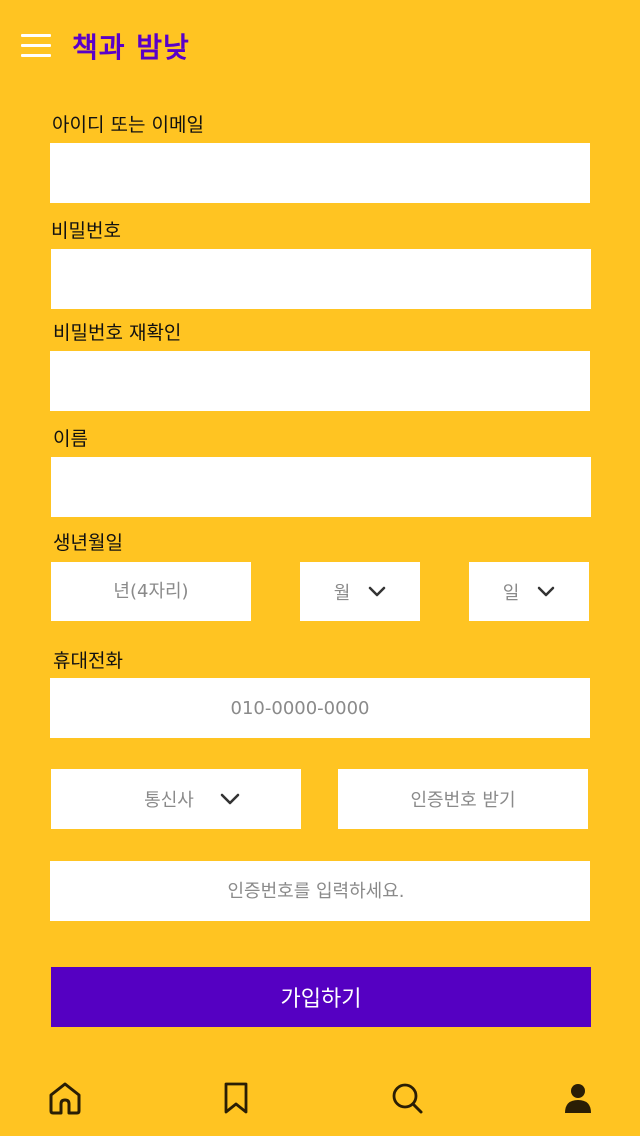 This screenshot has width=640, height=1136. I want to click on id-label: 아이디 또는 이메일, so click(128, 125).